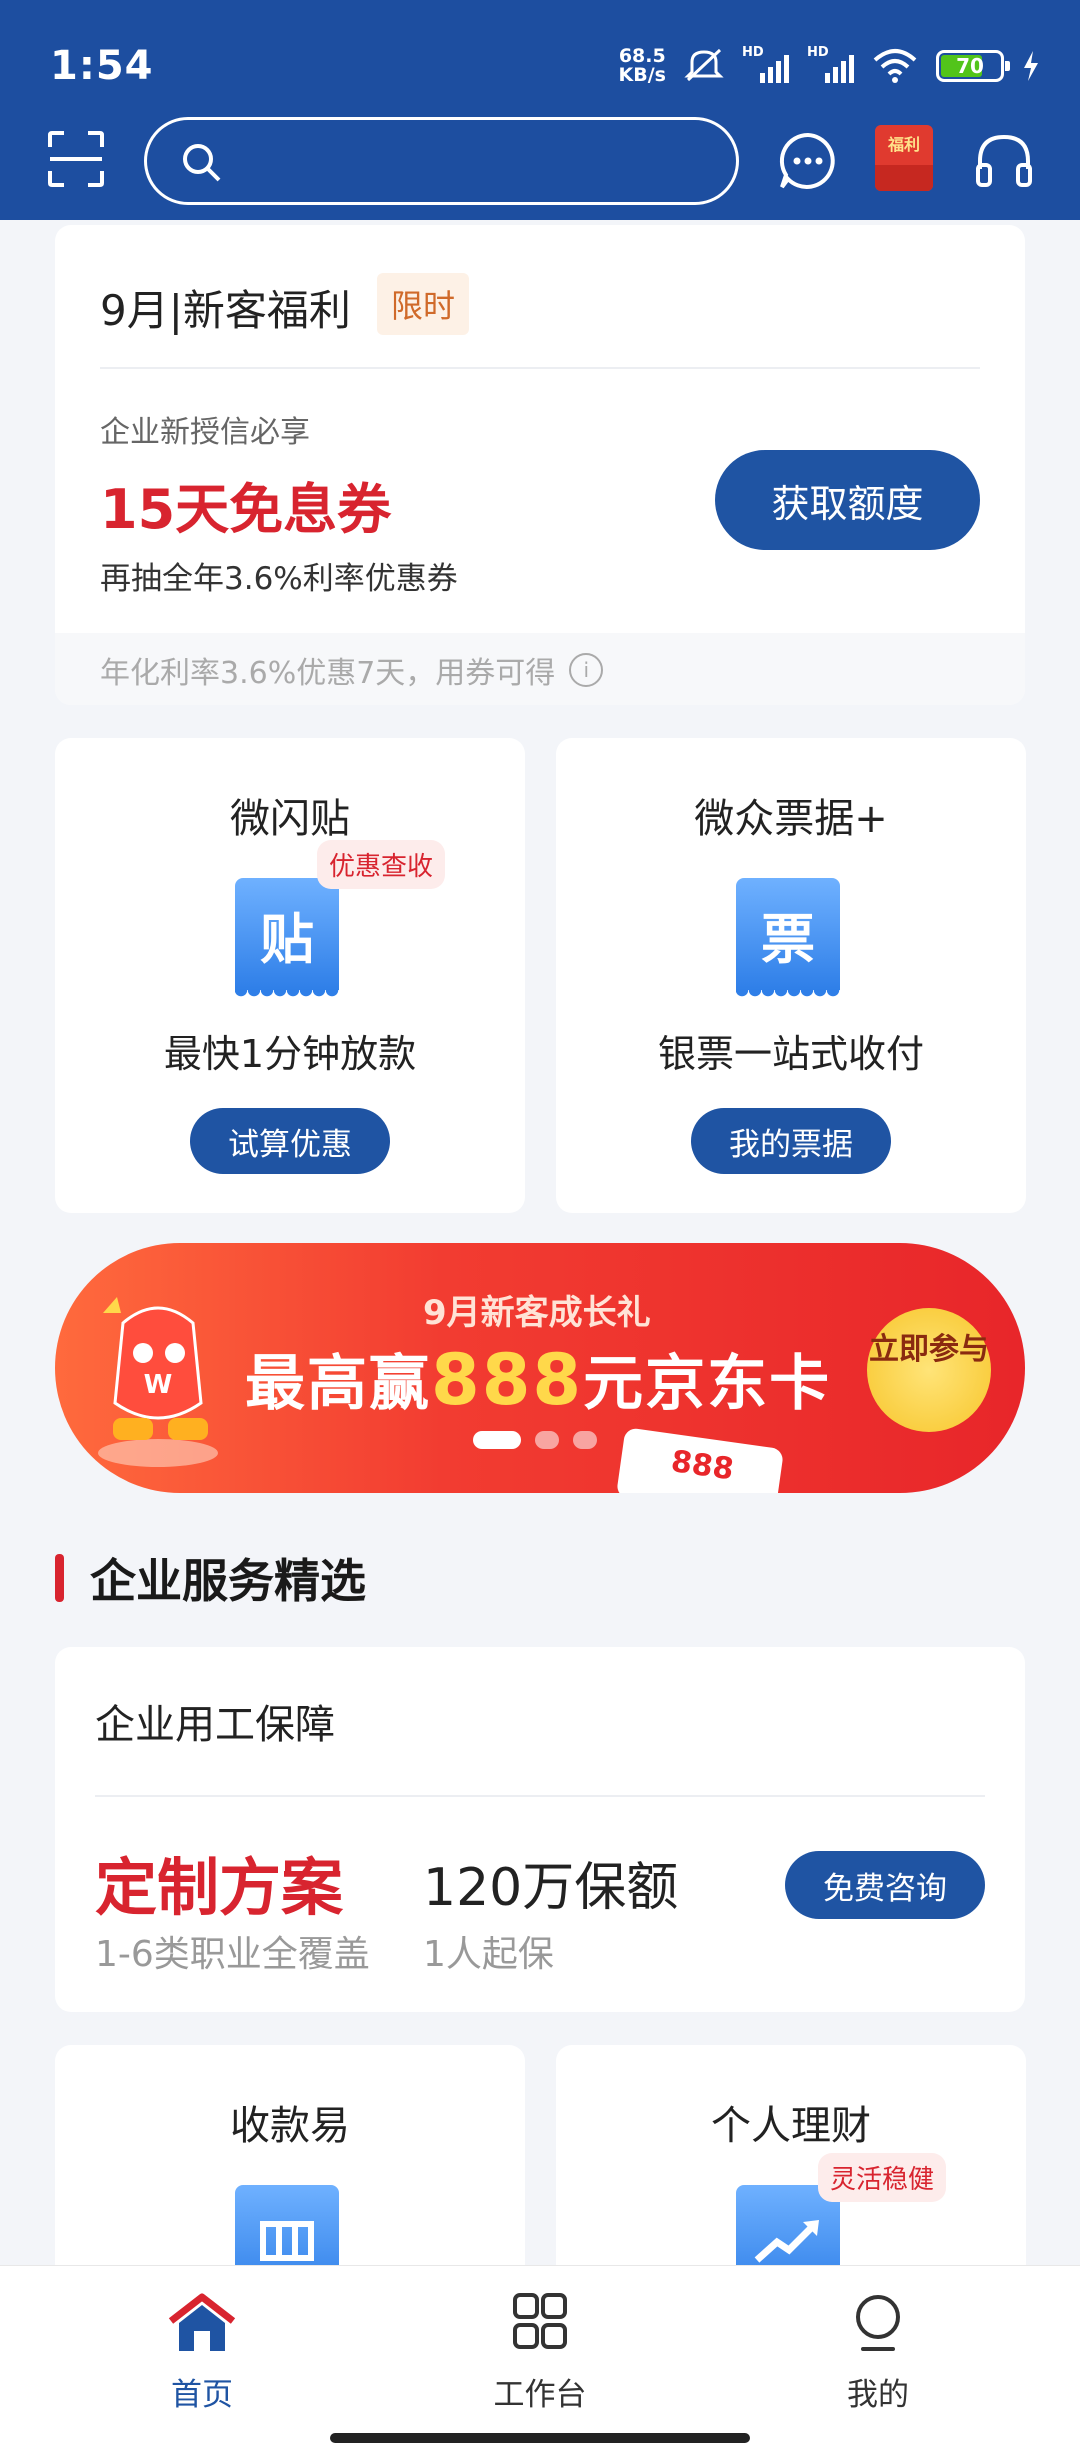 The width and height of the screenshot is (1080, 2460). Describe the element at coordinates (1031, 66) in the screenshot. I see `charging-icon` at that location.